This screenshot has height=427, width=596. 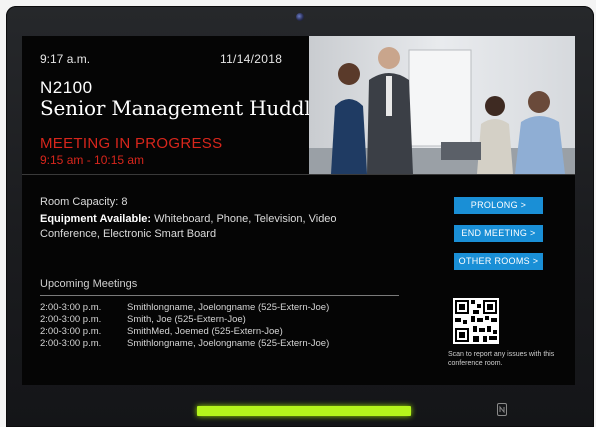 What do you see at coordinates (65, 59) in the screenshot?
I see `current-time: 9:17 a.m.` at bounding box center [65, 59].